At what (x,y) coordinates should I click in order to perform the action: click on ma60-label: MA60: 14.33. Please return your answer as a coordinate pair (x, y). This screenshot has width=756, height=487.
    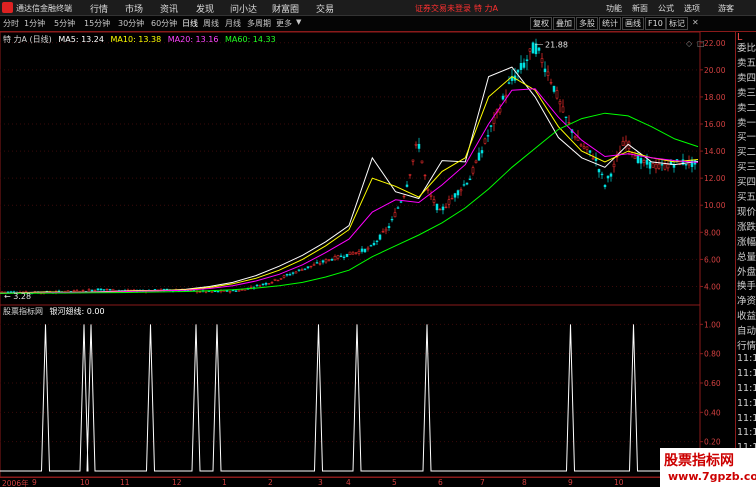
    Looking at the image, I should click on (250, 39).